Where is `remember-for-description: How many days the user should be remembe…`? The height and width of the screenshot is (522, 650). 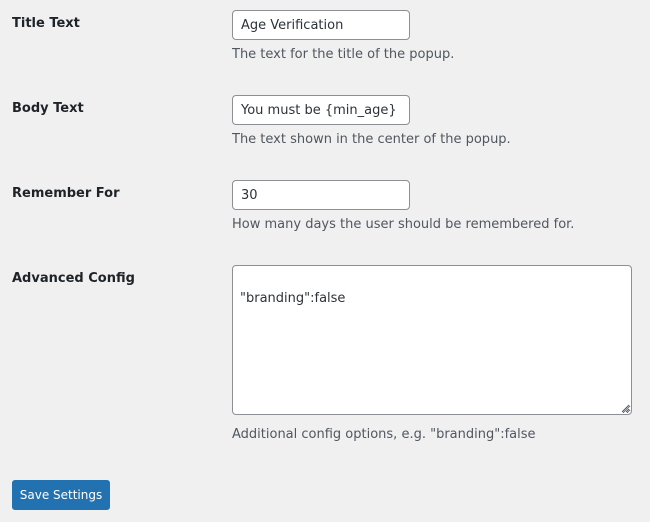 remember-for-description: How many days the user should be remembe… is located at coordinates (403, 224).